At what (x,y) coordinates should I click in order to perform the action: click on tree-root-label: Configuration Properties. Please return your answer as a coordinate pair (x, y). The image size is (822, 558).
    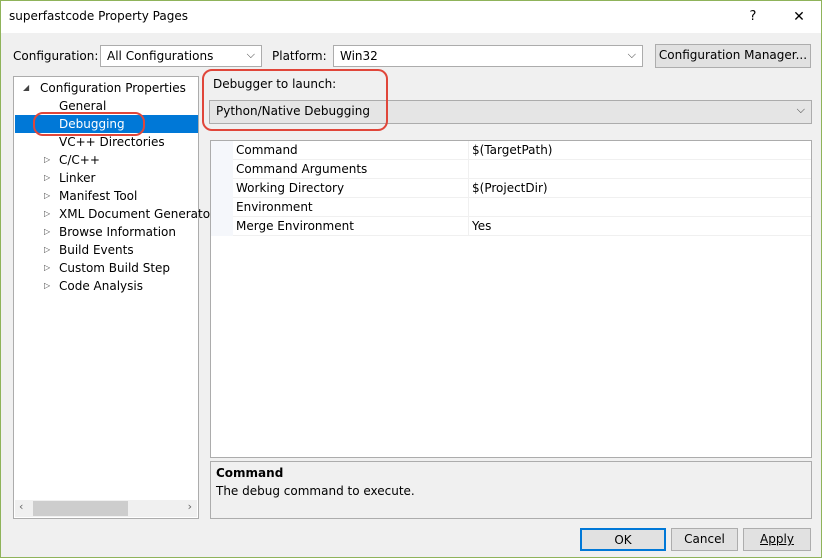
    Looking at the image, I should click on (113, 88).